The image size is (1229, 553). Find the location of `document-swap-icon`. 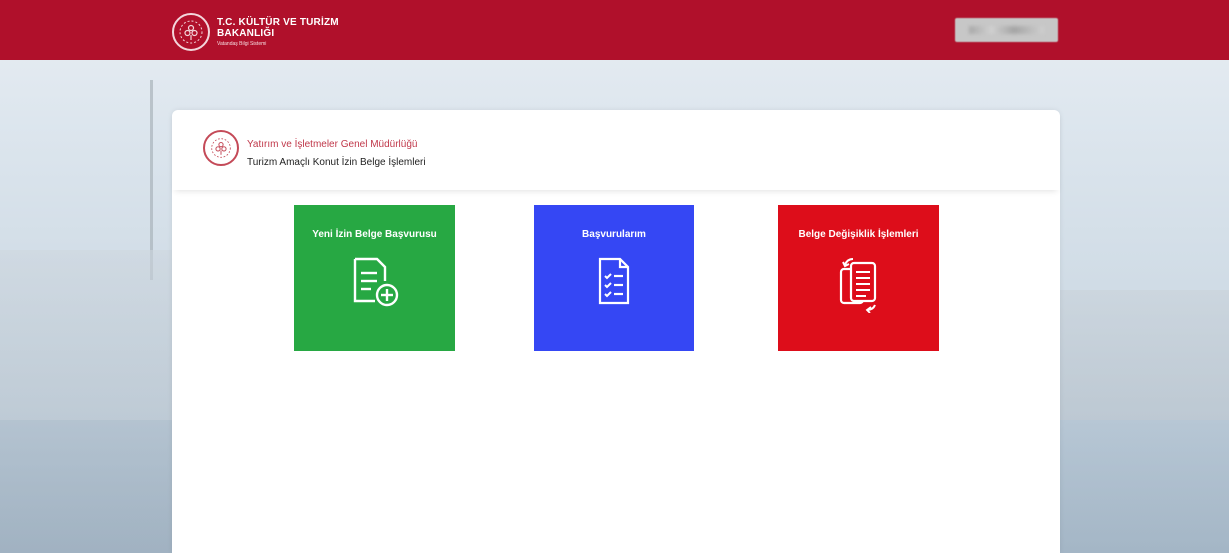

document-swap-icon is located at coordinates (859, 286).